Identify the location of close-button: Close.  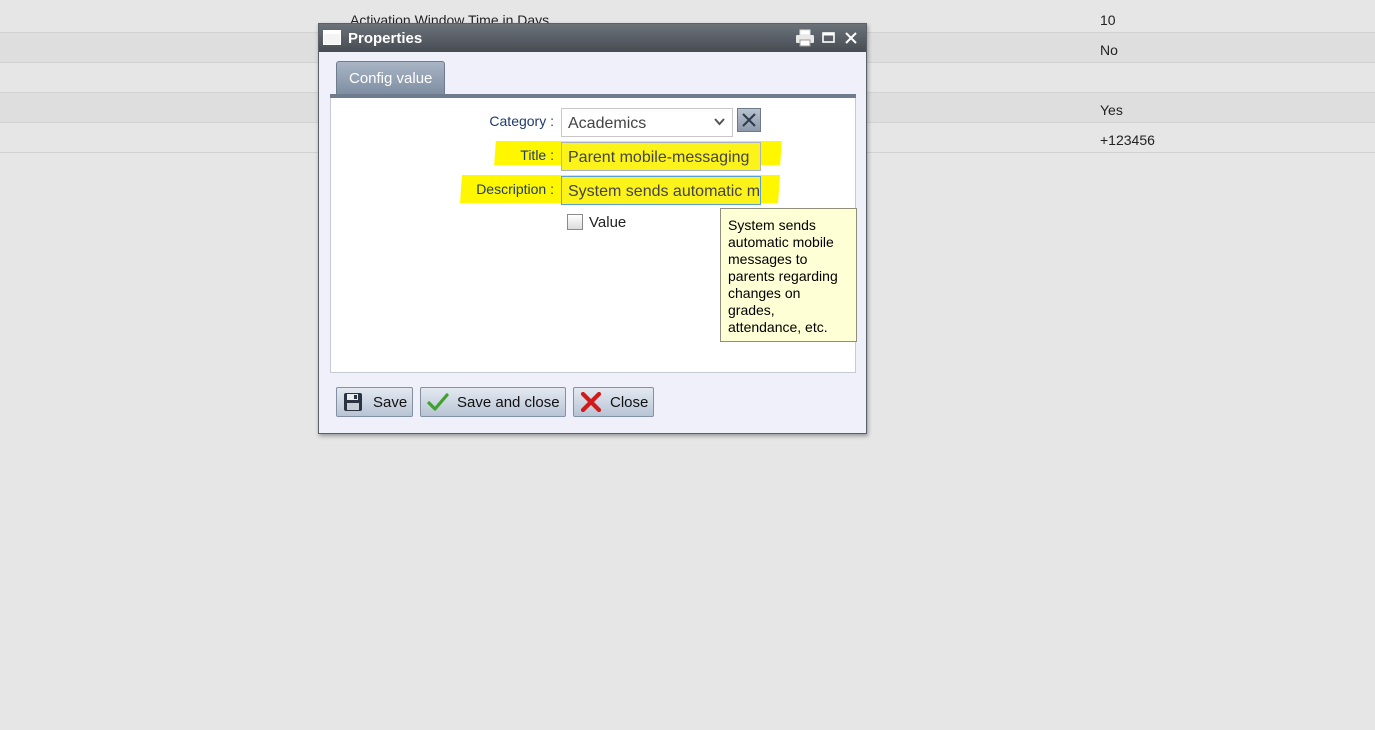
(613, 402).